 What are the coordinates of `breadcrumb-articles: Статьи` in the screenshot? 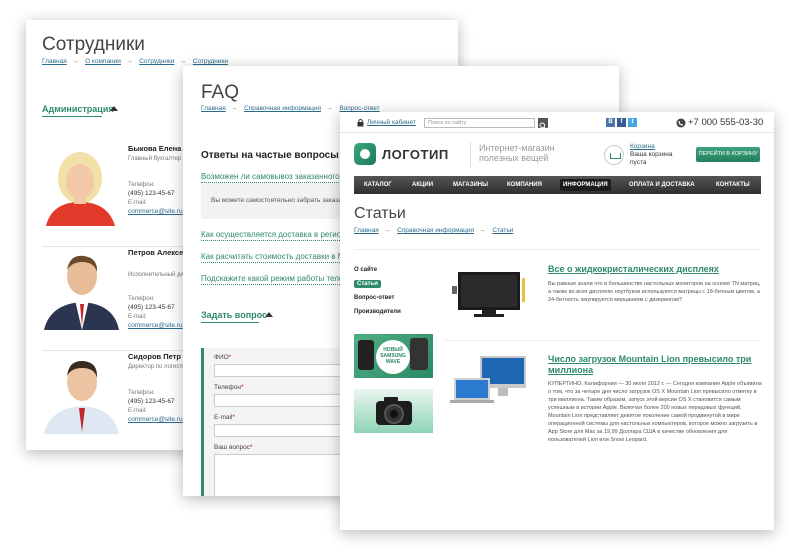 It's located at (502, 230).